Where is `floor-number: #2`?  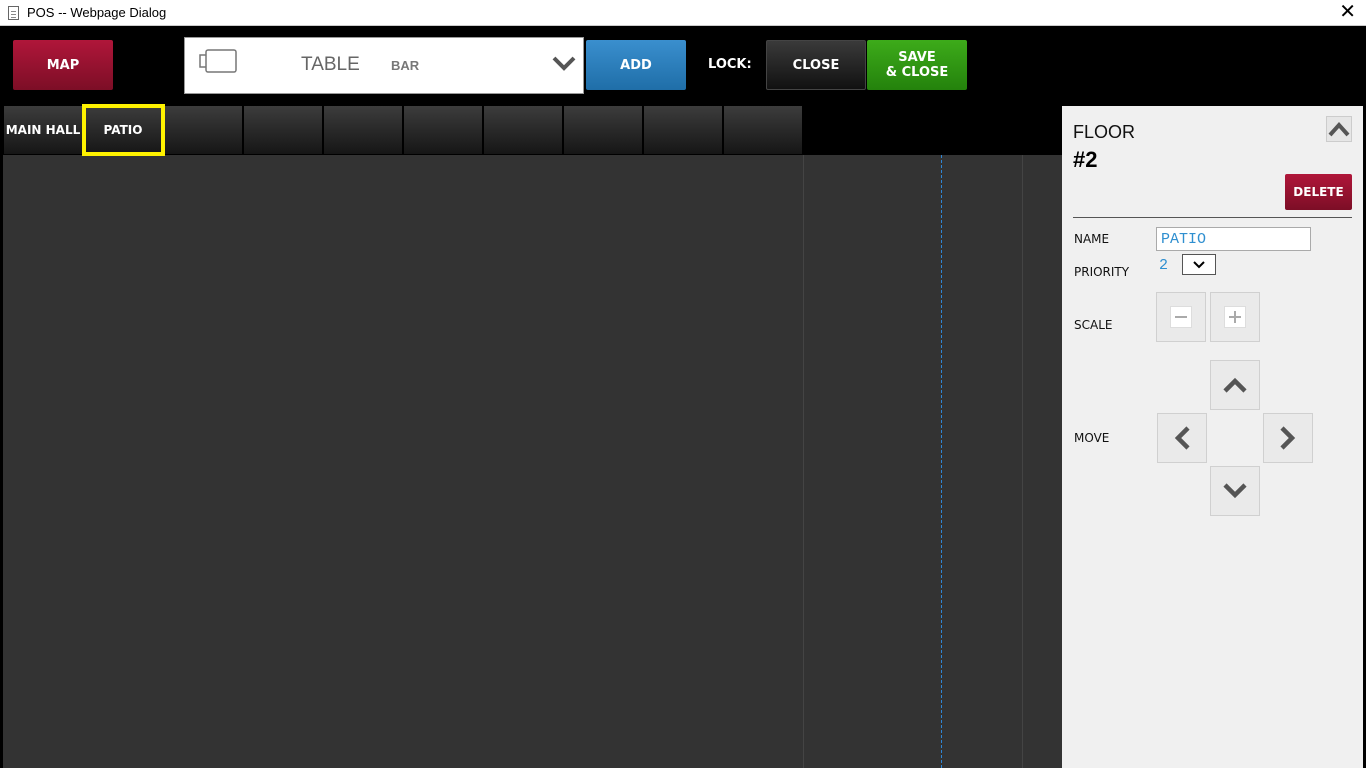 floor-number: #2 is located at coordinates (1085, 159).